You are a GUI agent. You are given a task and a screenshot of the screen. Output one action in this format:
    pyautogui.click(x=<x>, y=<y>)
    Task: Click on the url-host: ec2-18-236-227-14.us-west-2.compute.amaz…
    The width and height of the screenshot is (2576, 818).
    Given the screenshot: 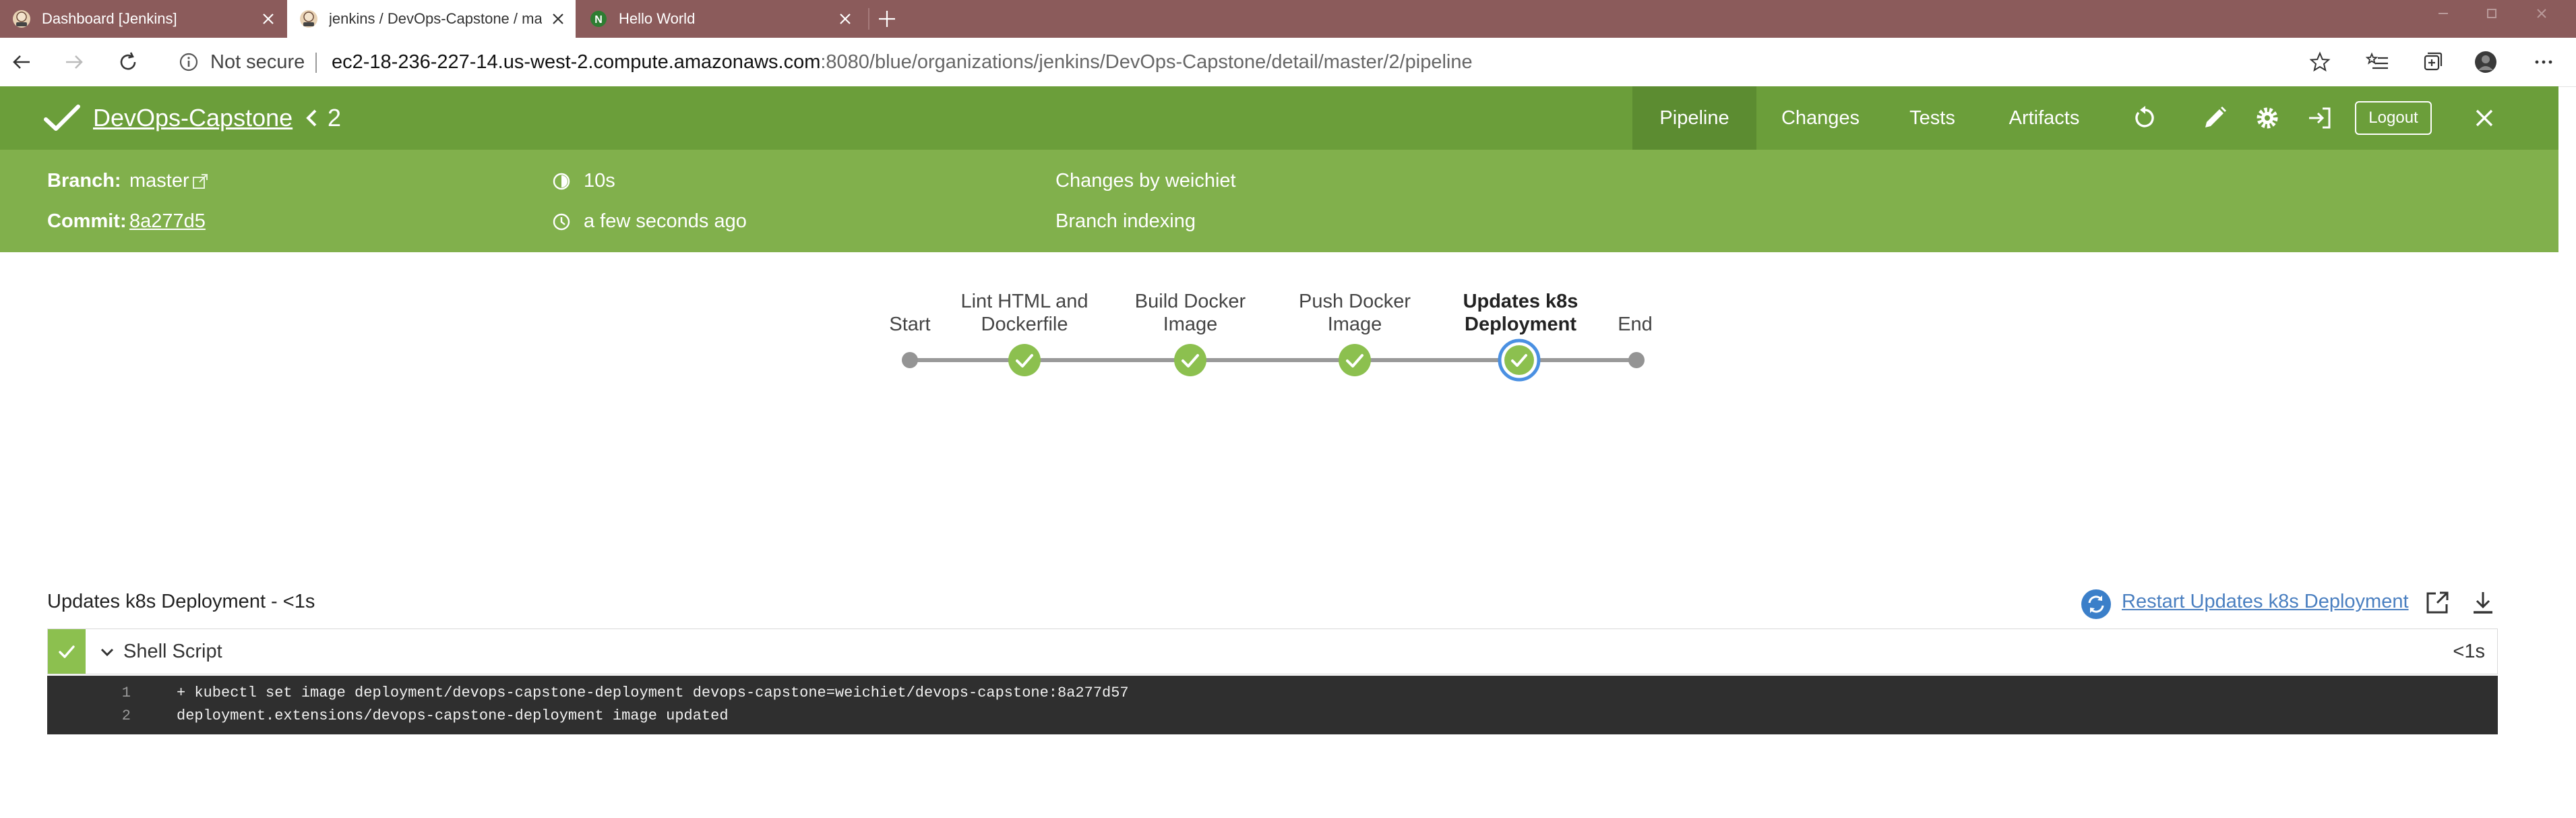 What is the action you would take?
    pyautogui.click(x=576, y=62)
    